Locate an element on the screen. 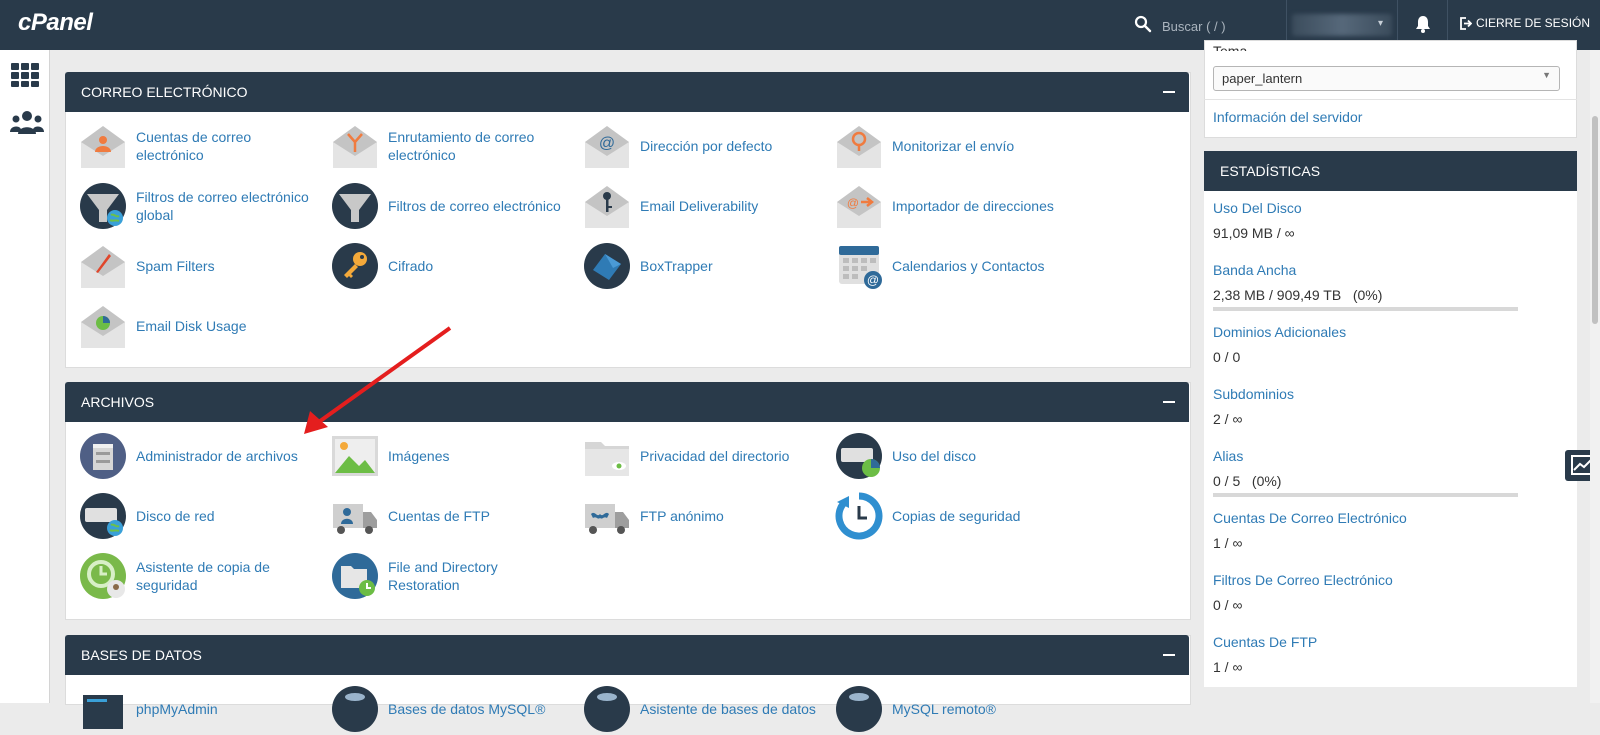 The image size is (1600, 735). section-title: CORREO ELECTRÓNICO is located at coordinates (164, 92).